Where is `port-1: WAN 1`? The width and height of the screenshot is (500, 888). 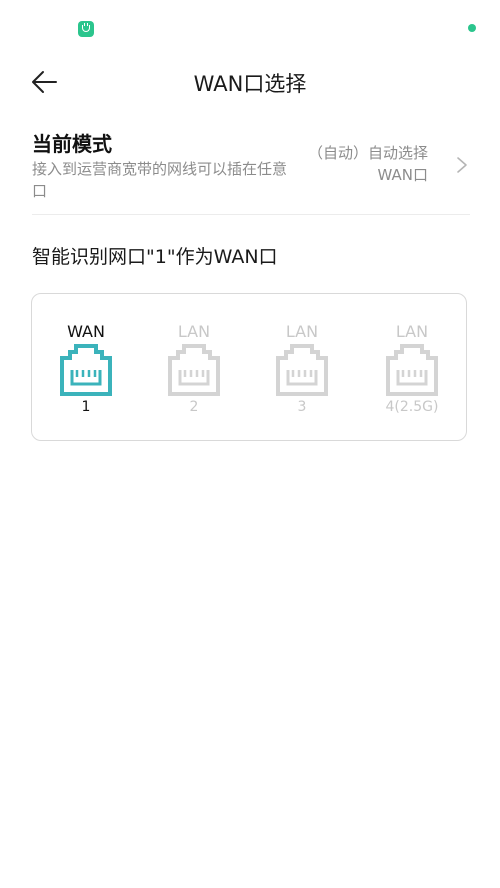
port-1: WAN 1 is located at coordinates (86, 369).